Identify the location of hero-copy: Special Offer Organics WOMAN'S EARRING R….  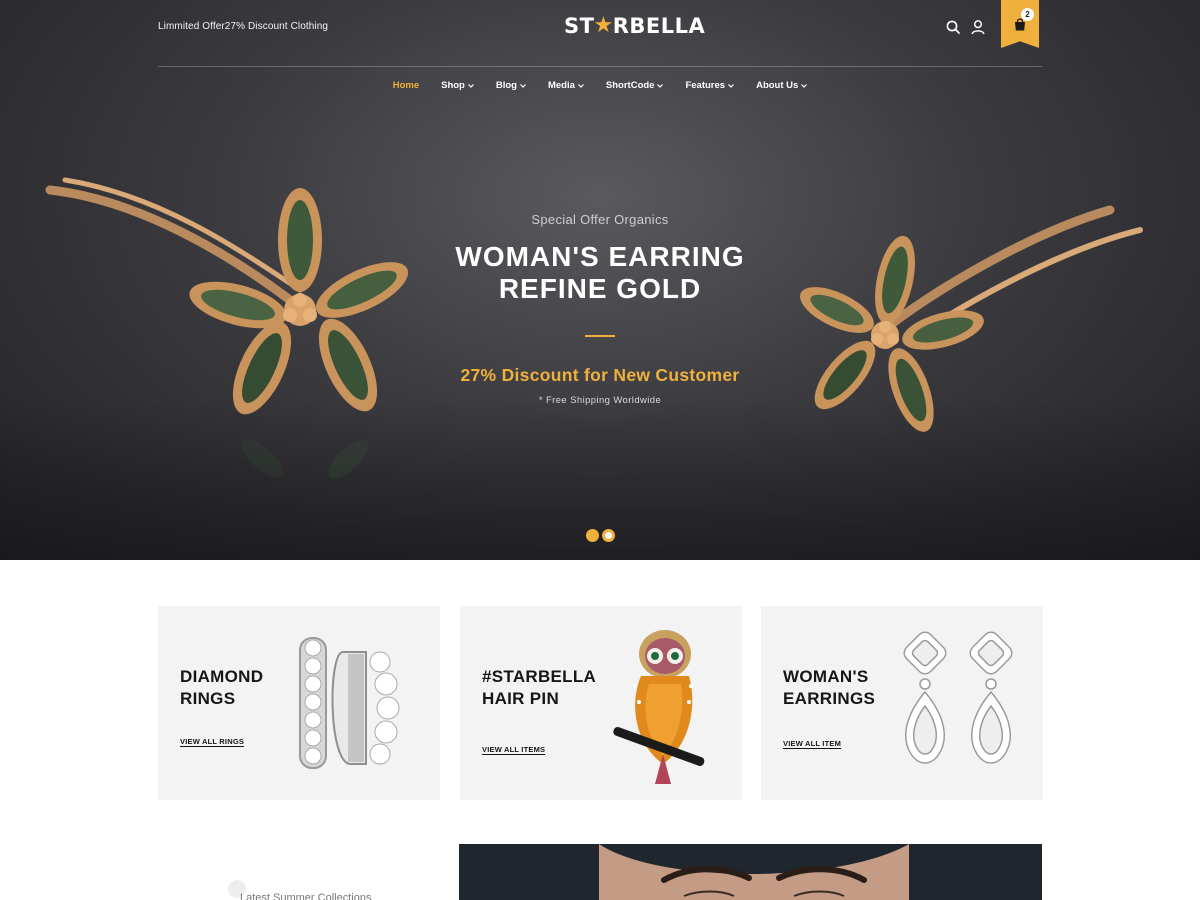
(600, 309).